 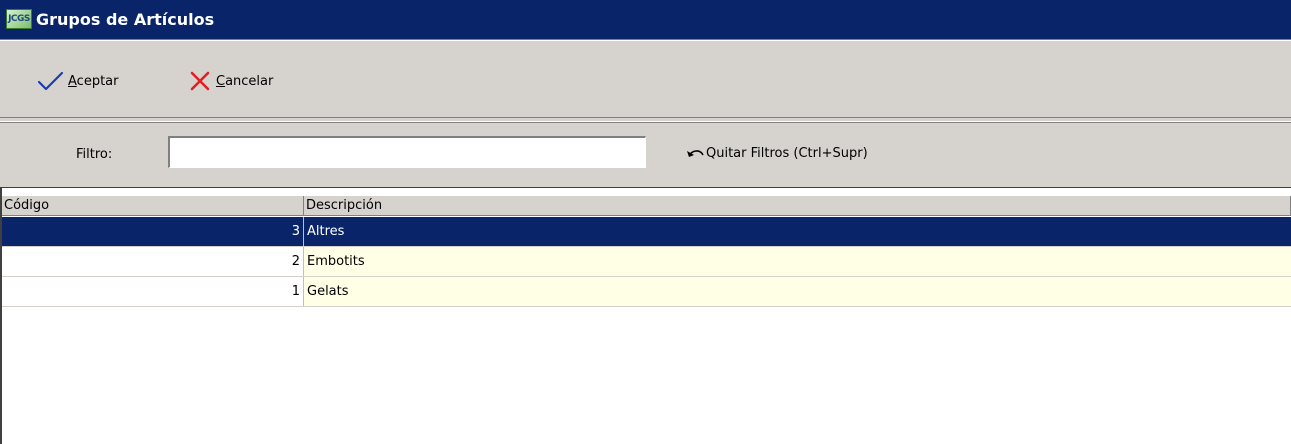 I want to click on accept-button: Aceptar, so click(x=77, y=81).